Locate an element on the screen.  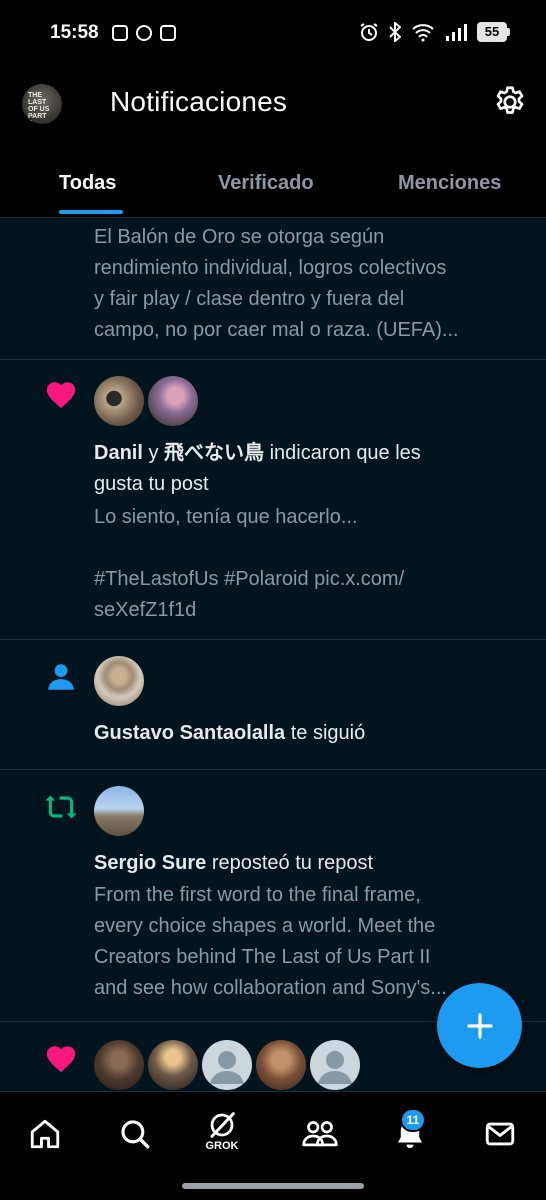
nav-grok: GROK is located at coordinates (222, 1131).